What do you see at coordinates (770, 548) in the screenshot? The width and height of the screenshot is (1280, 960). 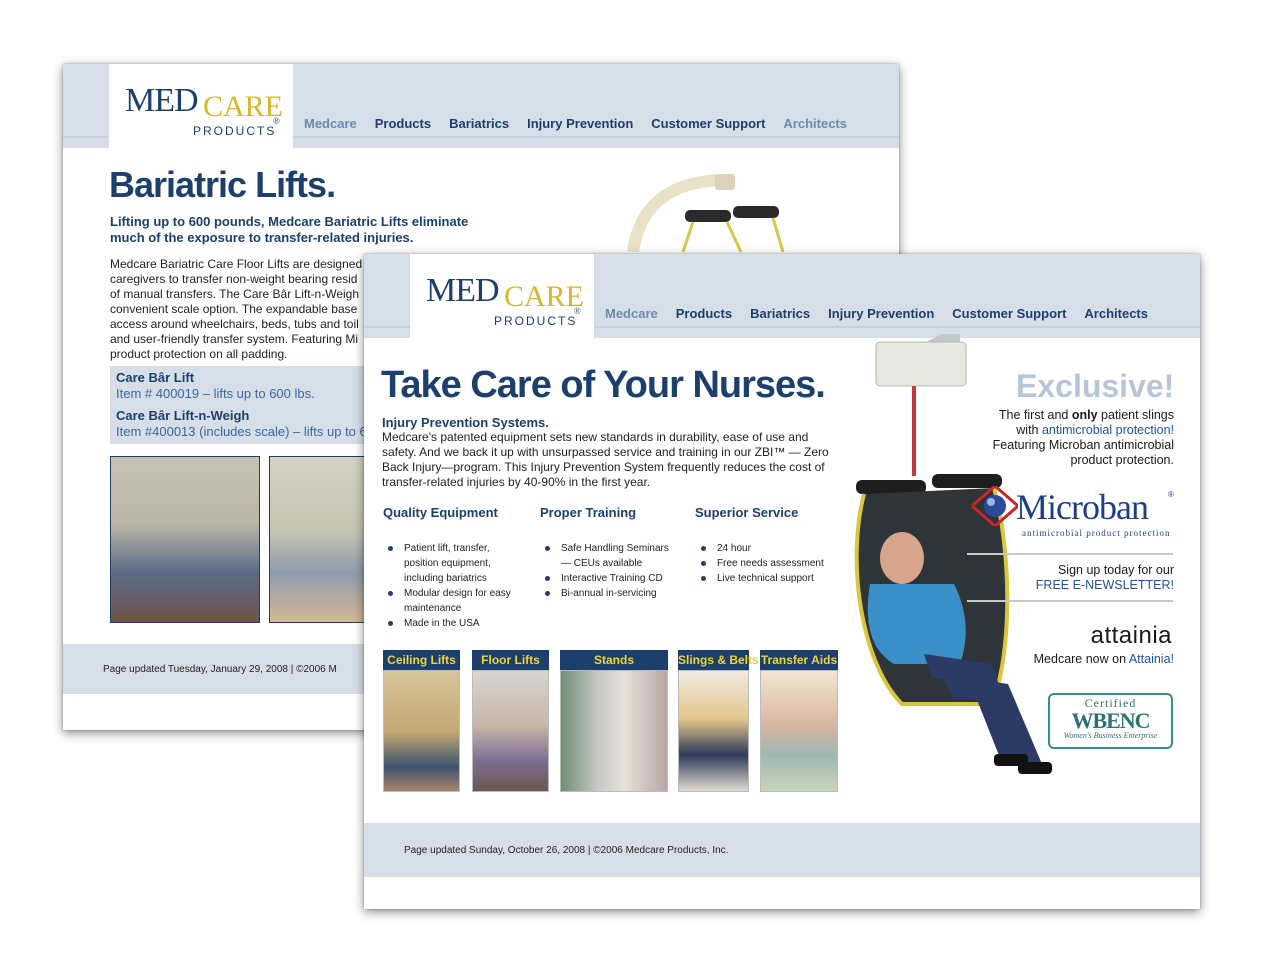 I see `list-item: 24 hour` at bounding box center [770, 548].